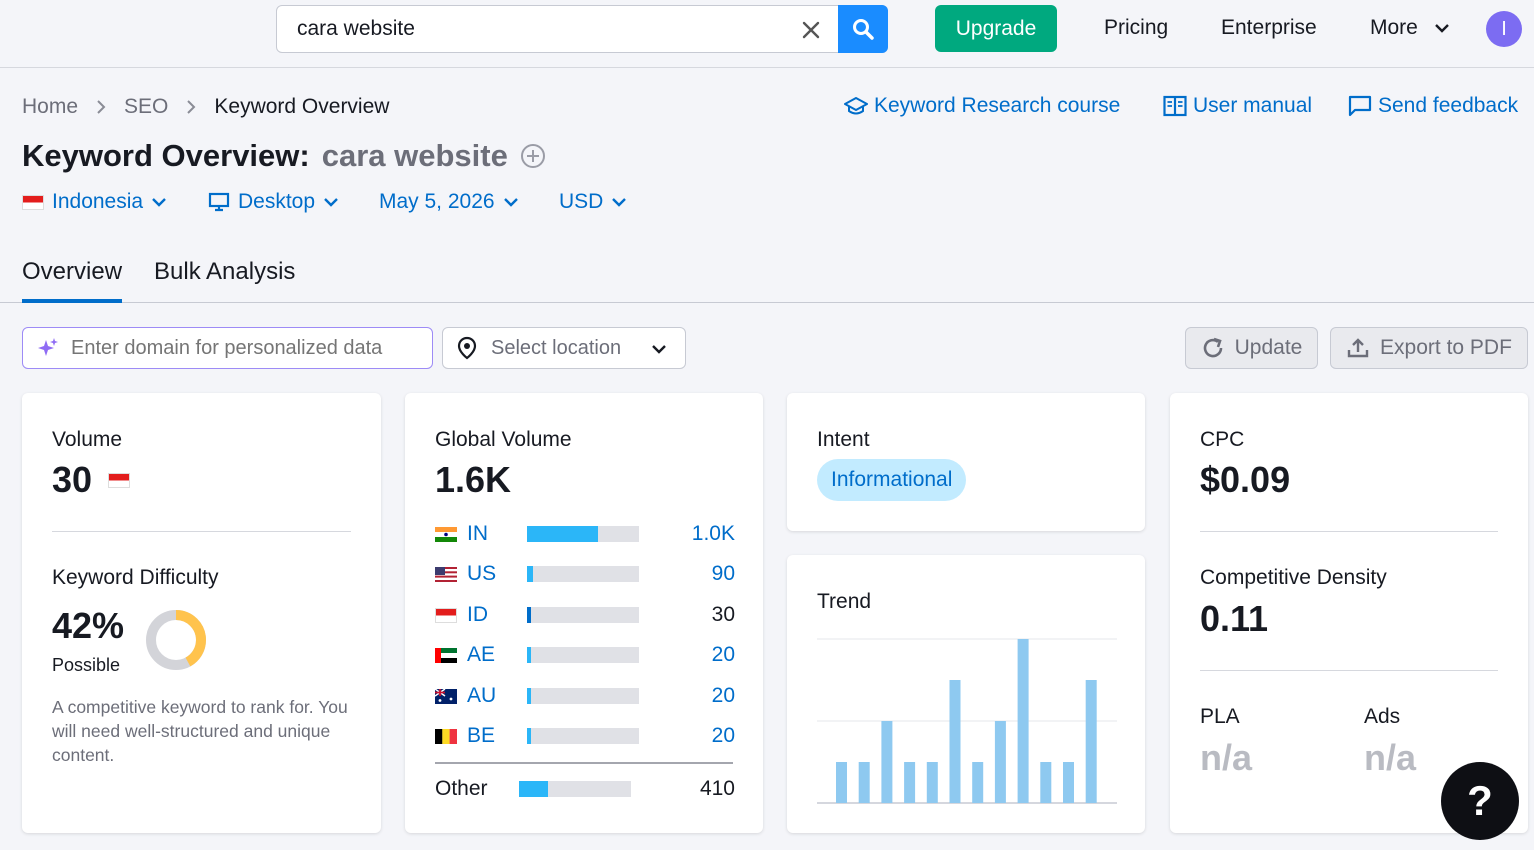  Describe the element at coordinates (302, 106) in the screenshot. I see `breadcrumb-current: Keyword Overview` at that location.